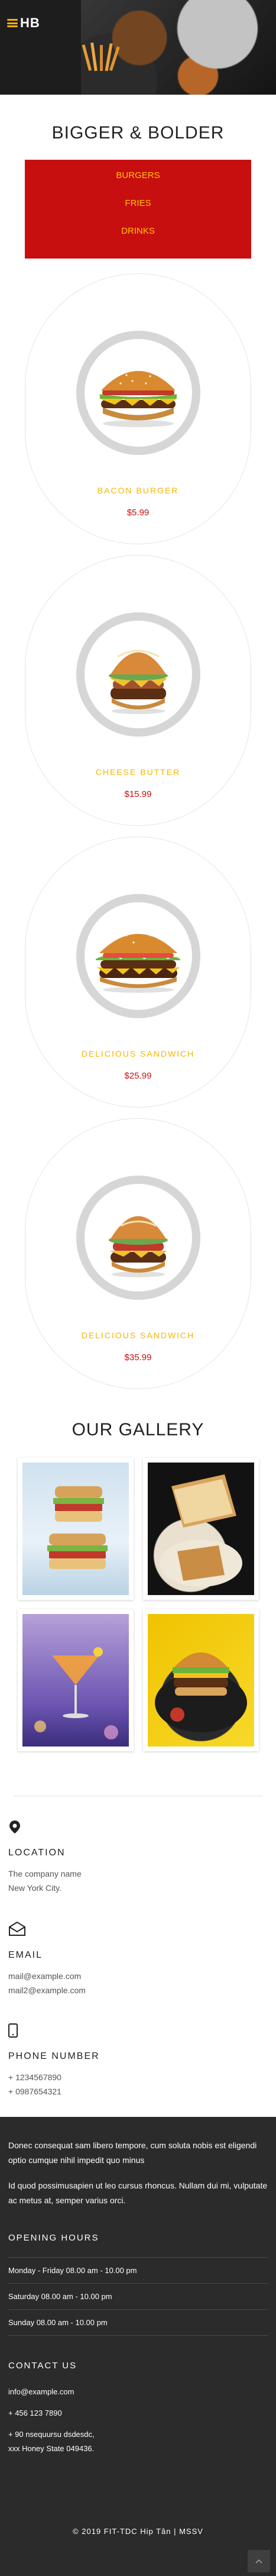 The width and height of the screenshot is (276, 2576). I want to click on footer-address-line: + 90 nsequursu dsdesdc,, so click(51, 2434).